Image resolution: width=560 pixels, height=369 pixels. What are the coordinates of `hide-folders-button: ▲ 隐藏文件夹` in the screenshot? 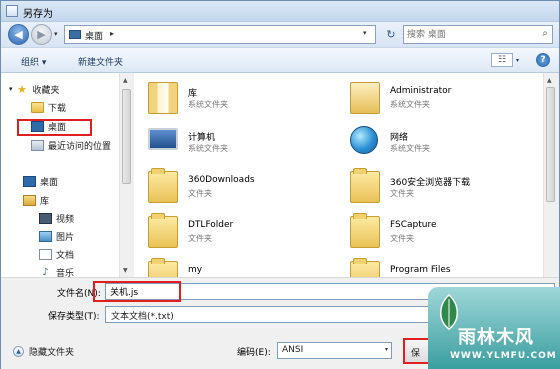 It's located at (43, 351).